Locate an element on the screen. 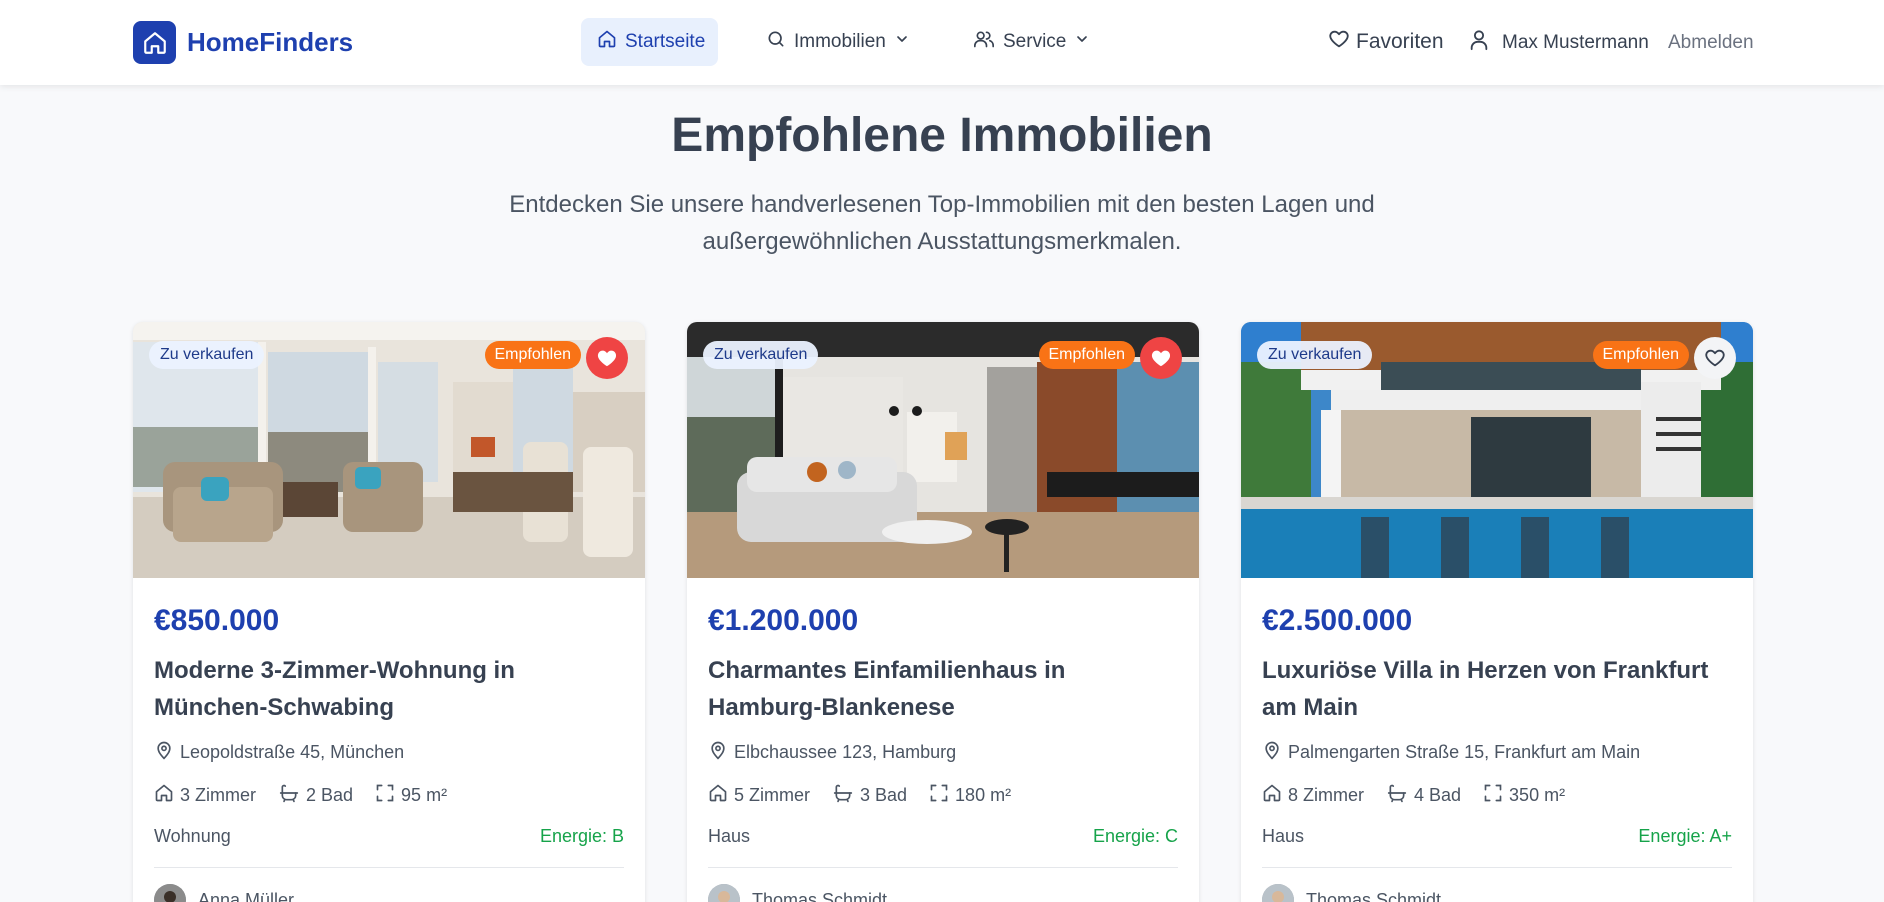 The image size is (1884, 902). property-features: 8 Zimmer 4 Bad 350 m² is located at coordinates (1424, 795).